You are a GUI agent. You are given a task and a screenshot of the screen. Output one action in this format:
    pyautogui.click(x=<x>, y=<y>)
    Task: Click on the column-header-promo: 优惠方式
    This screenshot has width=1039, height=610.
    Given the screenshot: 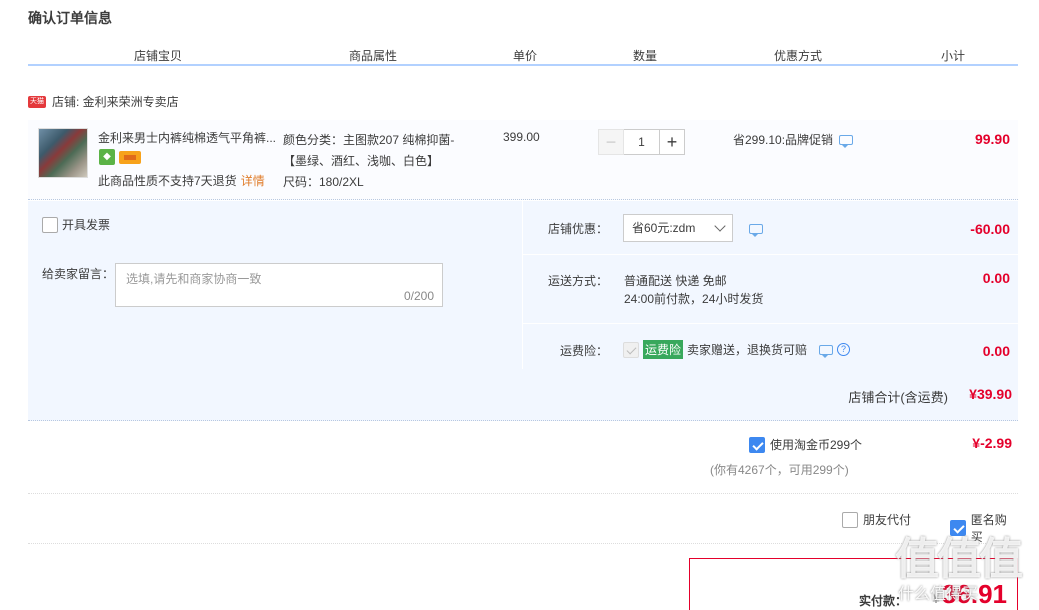 What is the action you would take?
    pyautogui.click(x=797, y=56)
    